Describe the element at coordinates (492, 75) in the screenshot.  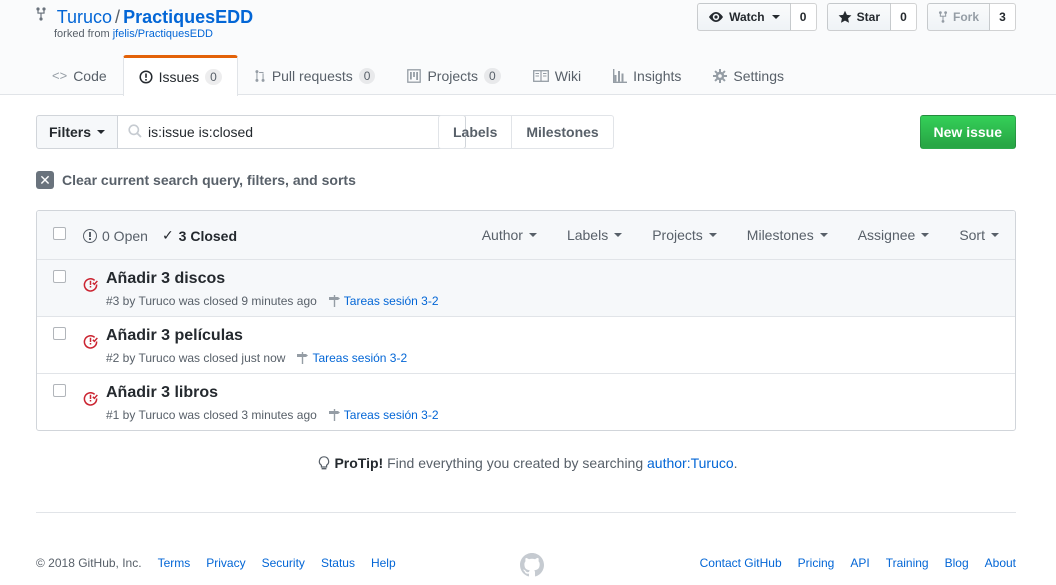
I see `tab-projects-counter: 0` at that location.